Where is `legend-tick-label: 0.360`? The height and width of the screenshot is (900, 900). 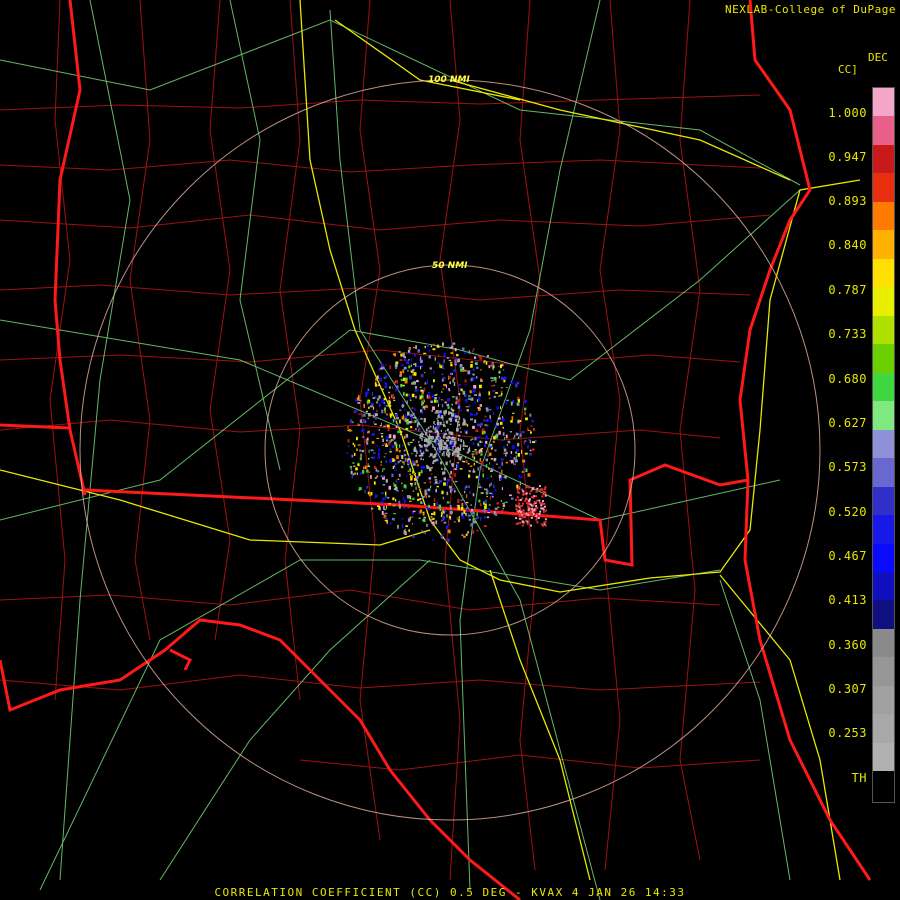 legend-tick-label: 0.360 is located at coordinates (847, 645).